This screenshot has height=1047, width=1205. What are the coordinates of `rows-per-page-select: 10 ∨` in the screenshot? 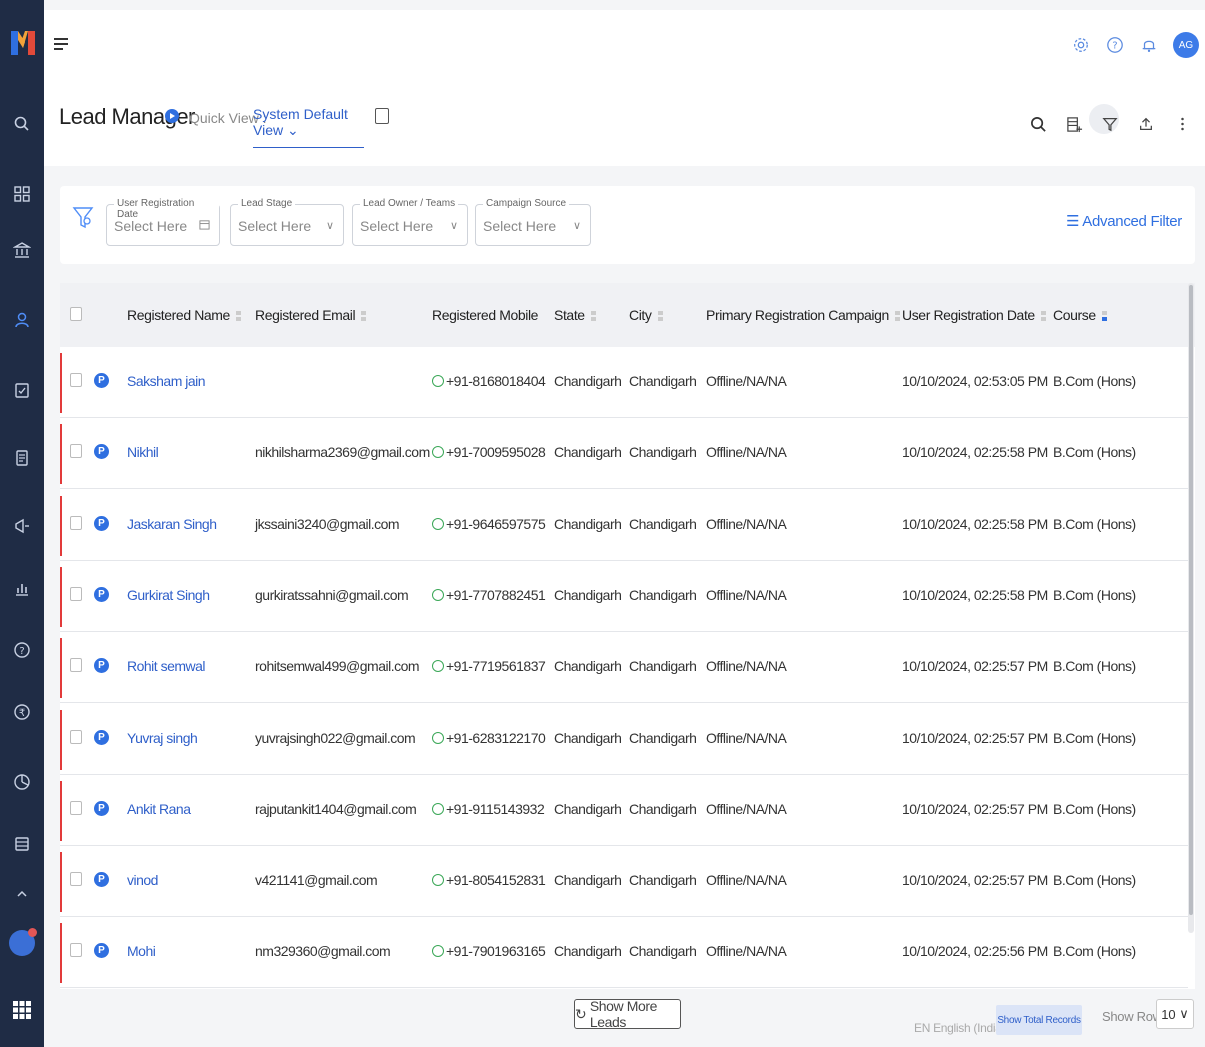 It's located at (1175, 1014).